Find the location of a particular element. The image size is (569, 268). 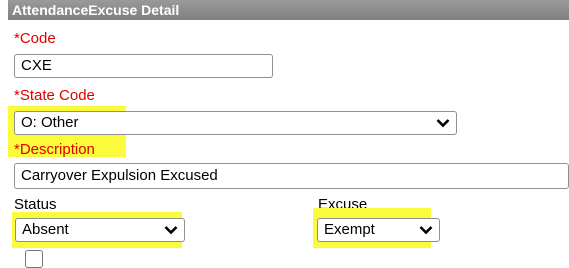

code-input: CXE is located at coordinates (143, 66).